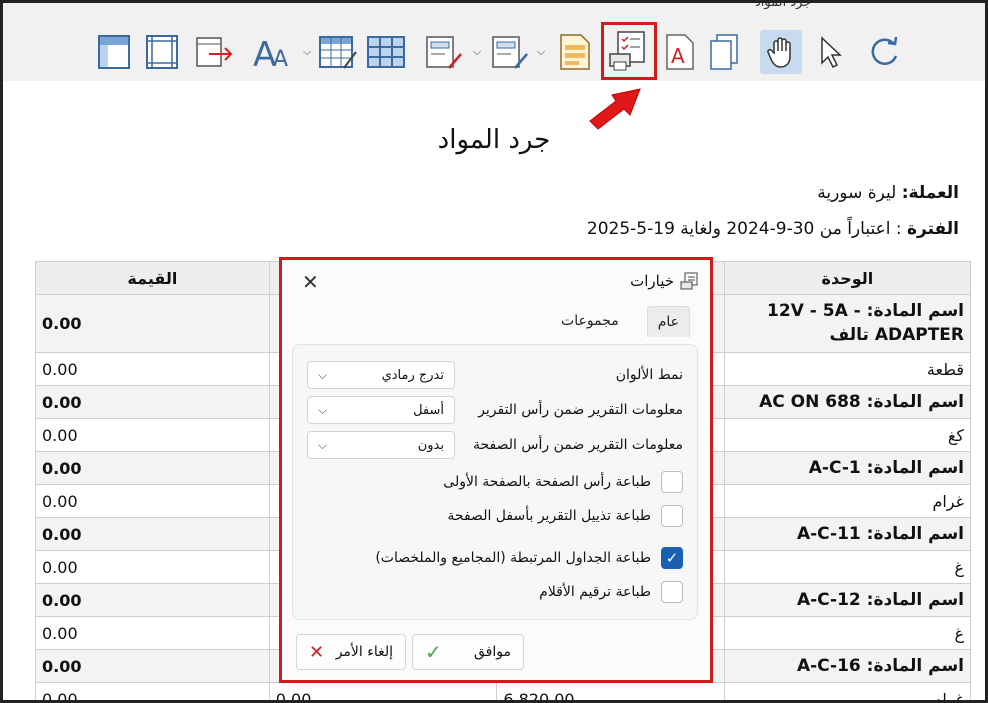 The height and width of the screenshot is (703, 988). What do you see at coordinates (847, 600) in the screenshot?
I see `item-name: اسم المادة: A-C-12` at bounding box center [847, 600].